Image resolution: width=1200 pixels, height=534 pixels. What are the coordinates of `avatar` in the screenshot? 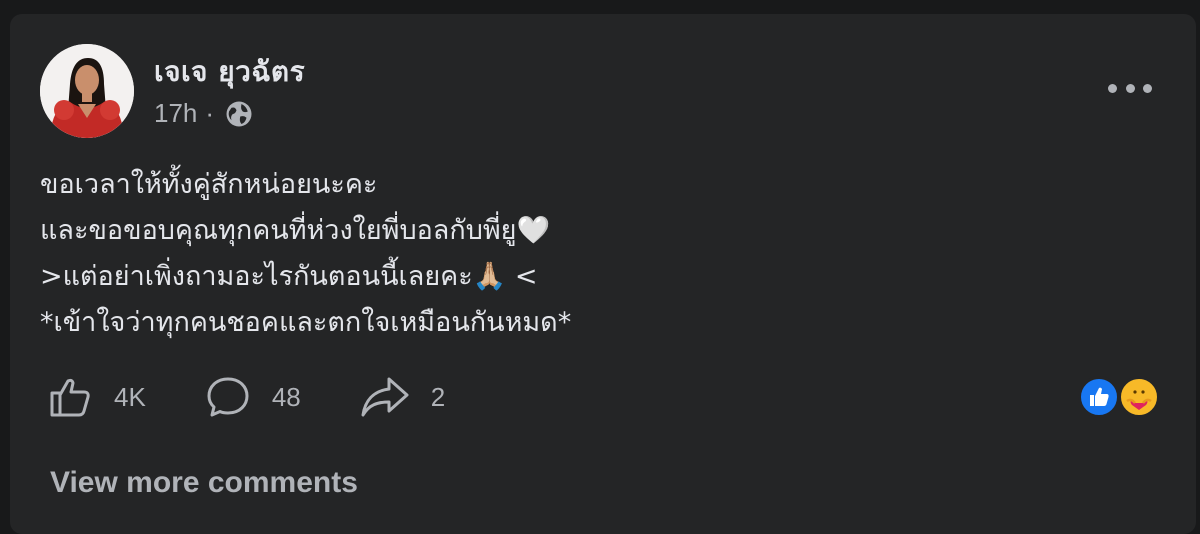 It's located at (87, 91).